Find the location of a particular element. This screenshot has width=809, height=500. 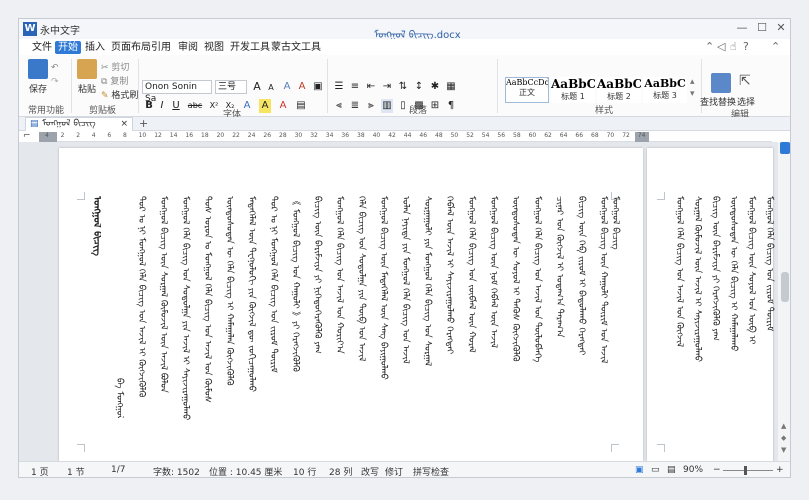

char-shading-icon: ▤ is located at coordinates (301, 106).